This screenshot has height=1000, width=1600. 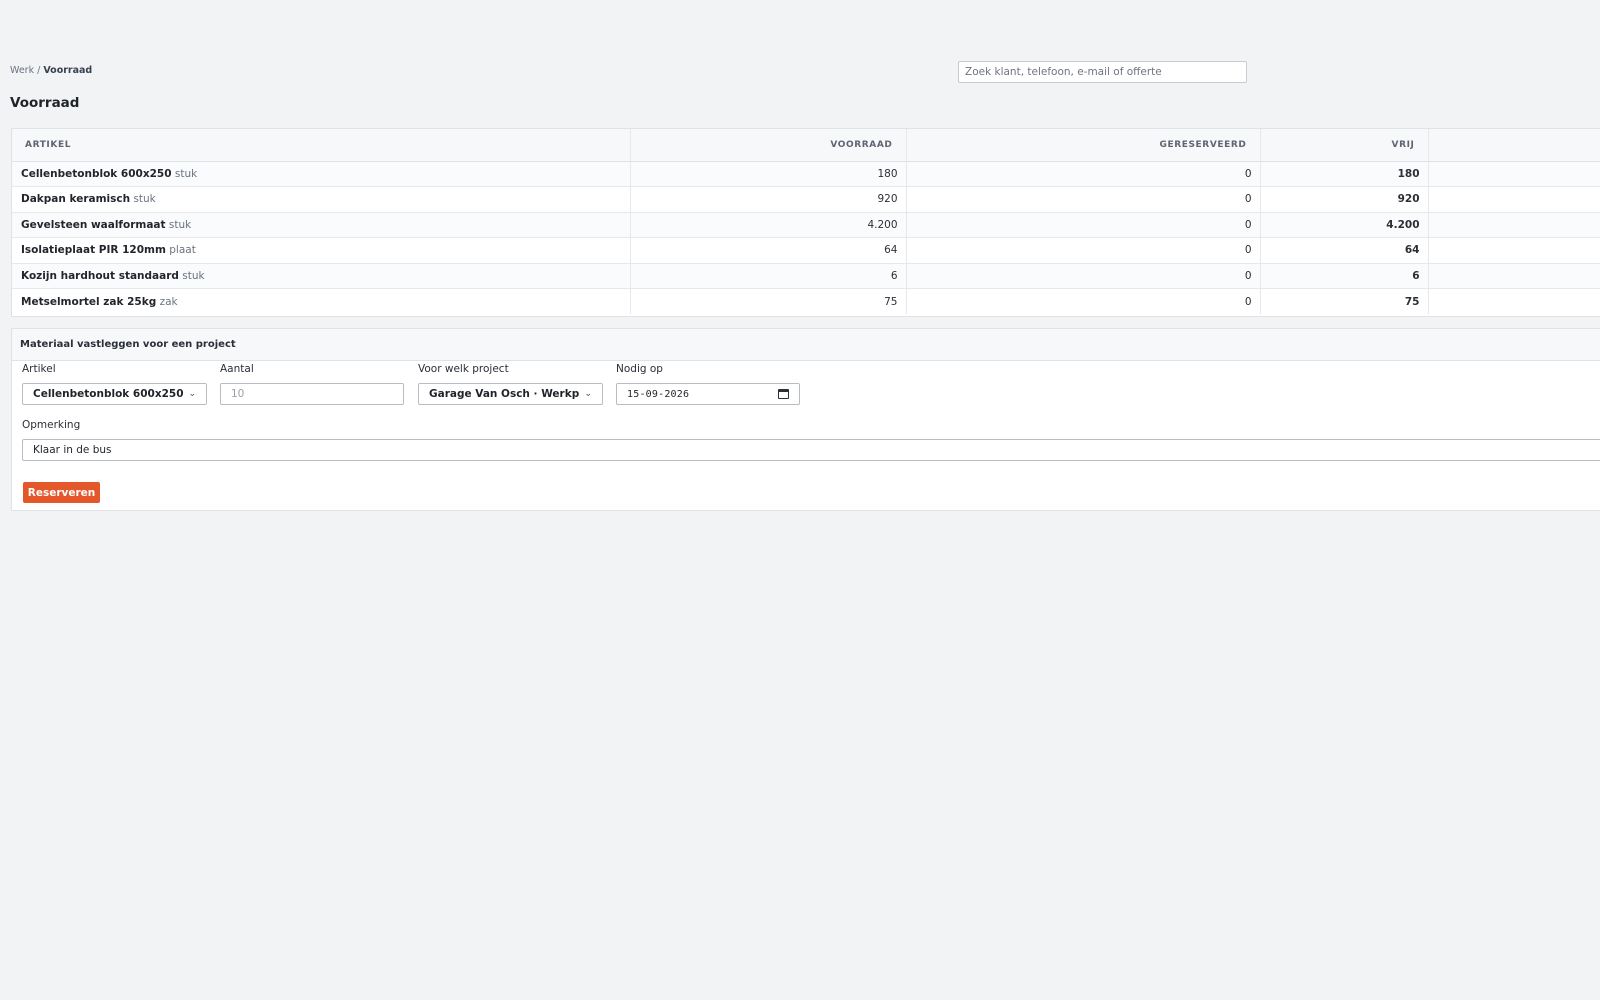 I want to click on project-field-label: Voor welk project, so click(x=463, y=369).